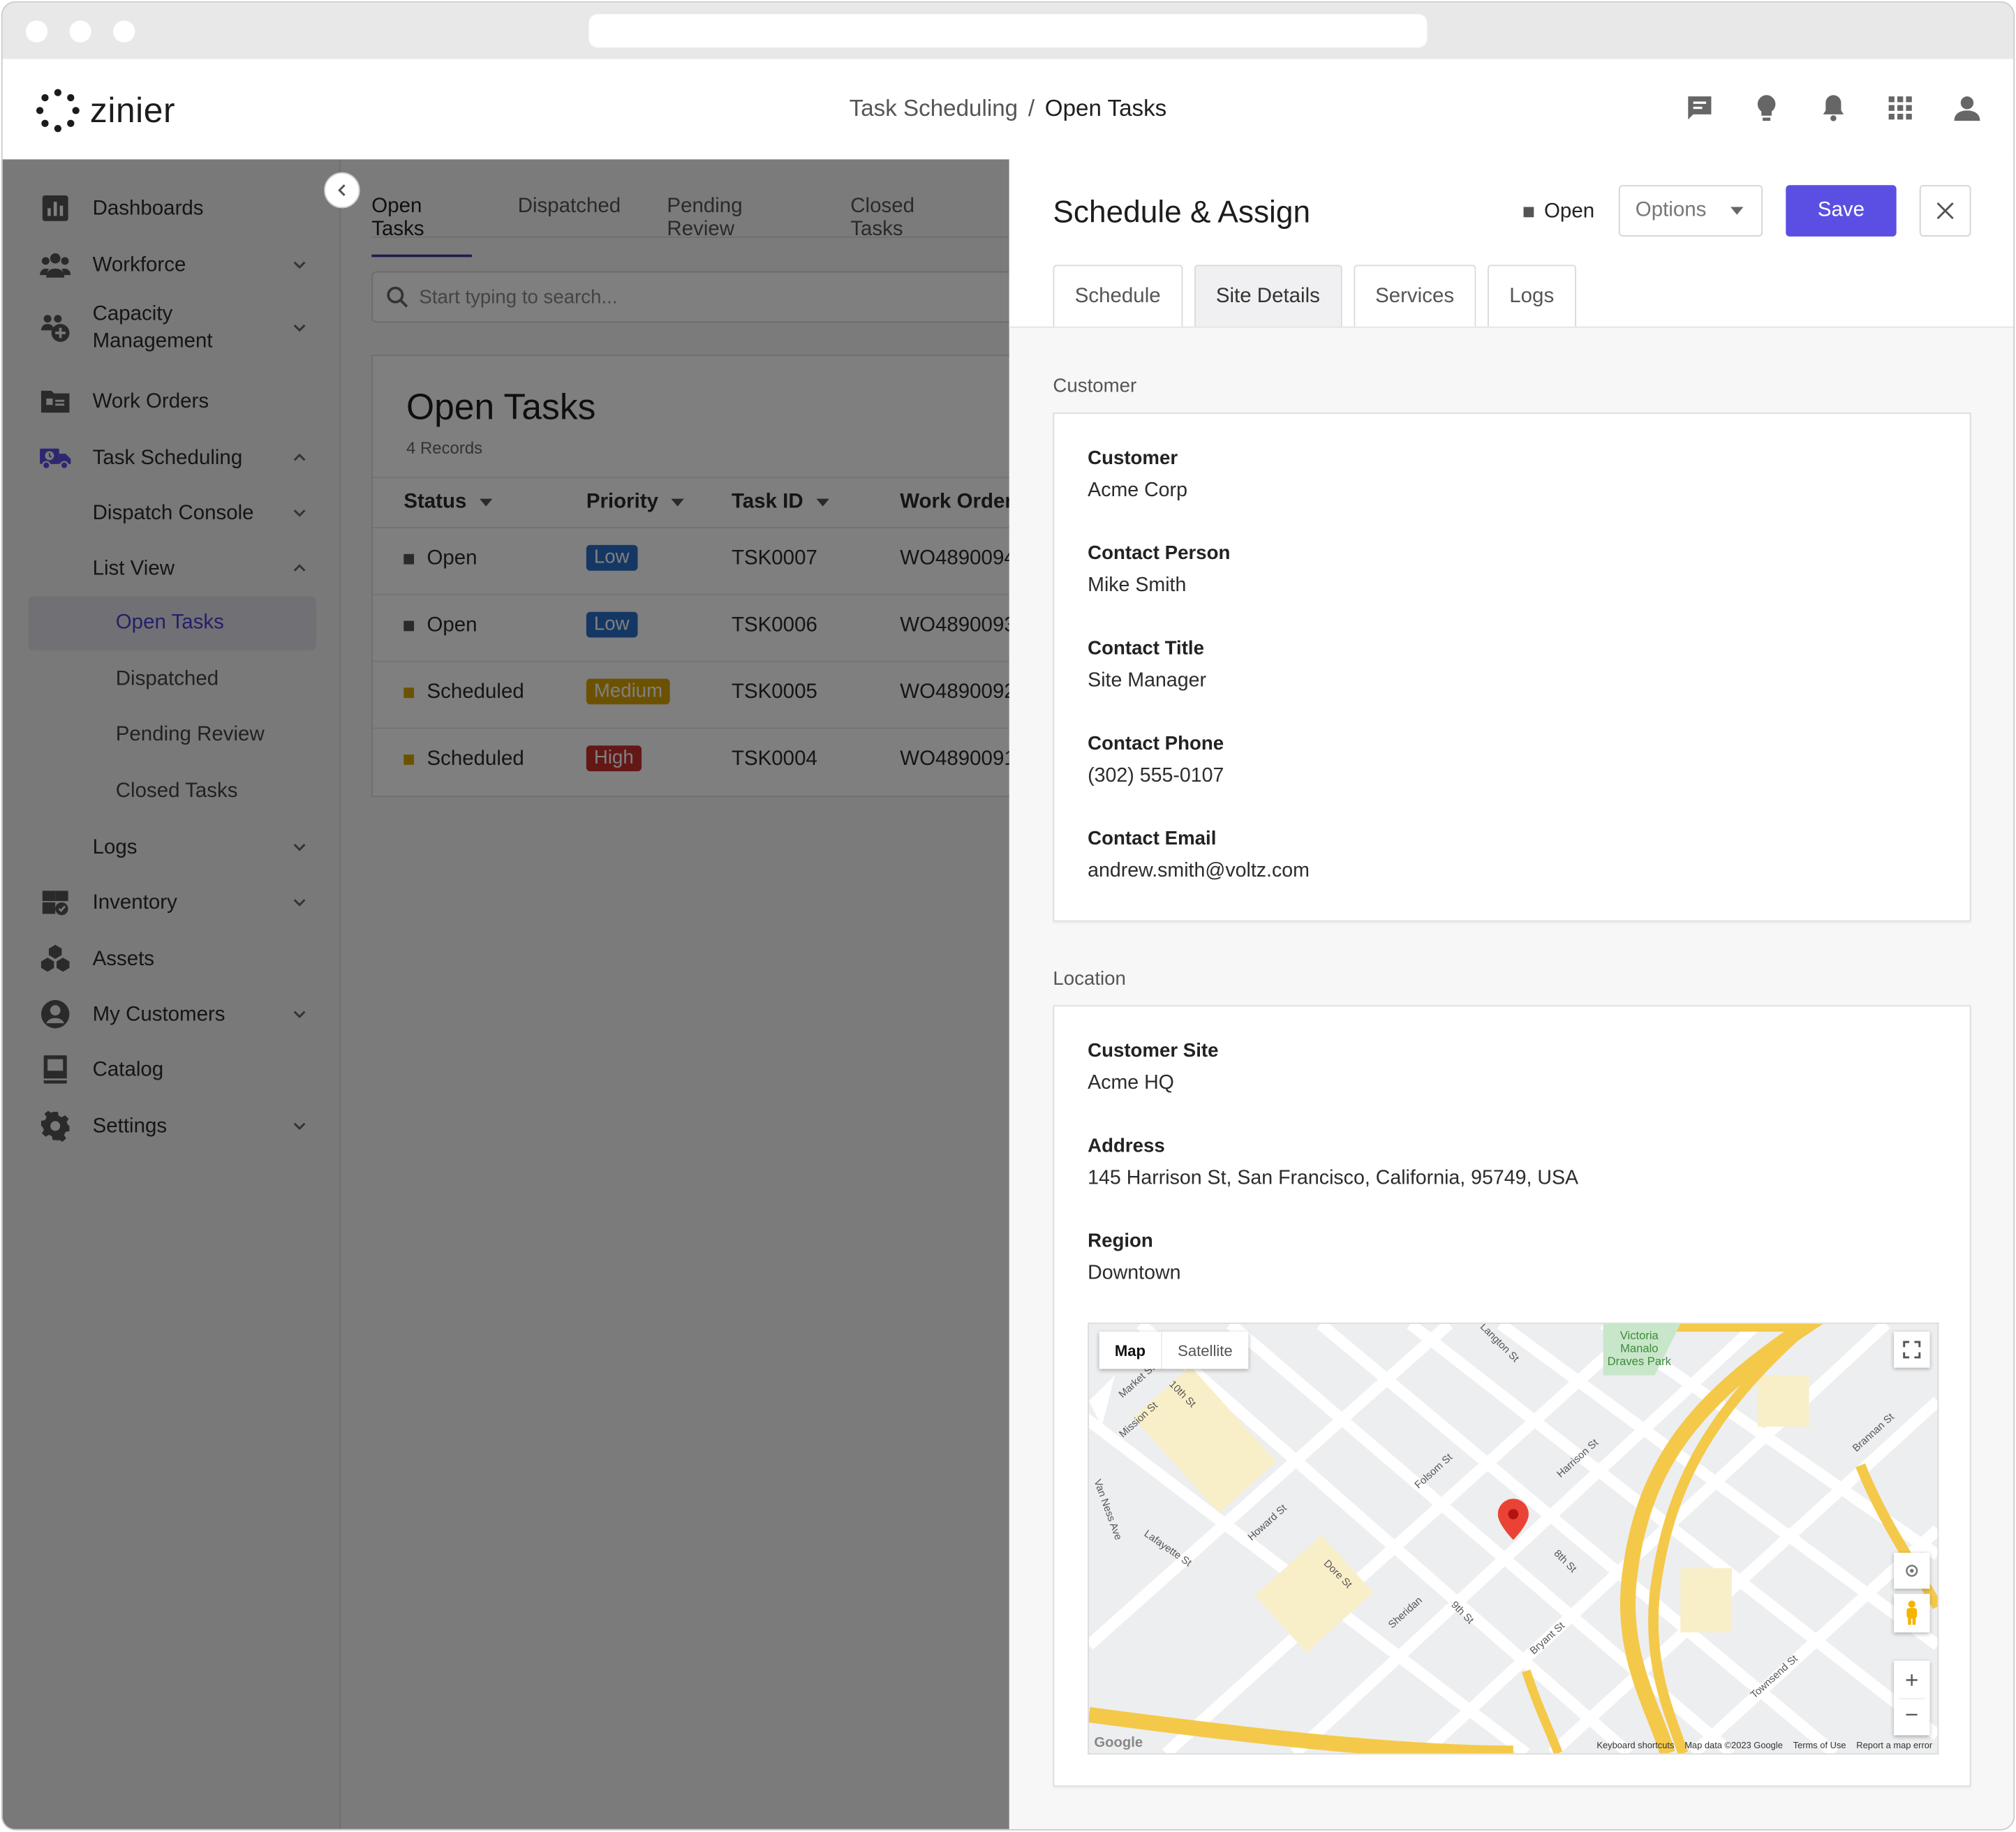 The image size is (2016, 1832). I want to click on save-button: Save, so click(1841, 211).